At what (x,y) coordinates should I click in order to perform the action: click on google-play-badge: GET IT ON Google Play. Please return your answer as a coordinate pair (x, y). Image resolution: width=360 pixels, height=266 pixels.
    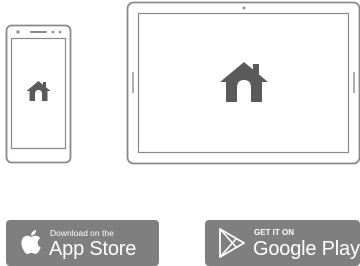
    Looking at the image, I should click on (282, 243).